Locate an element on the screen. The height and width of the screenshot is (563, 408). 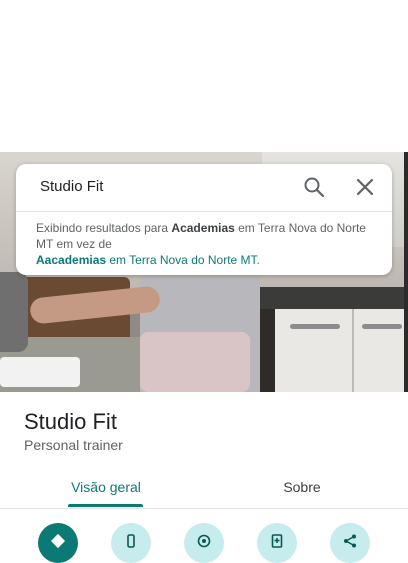
tab-bar: Visão geral Sobre is located at coordinates (204, 487).